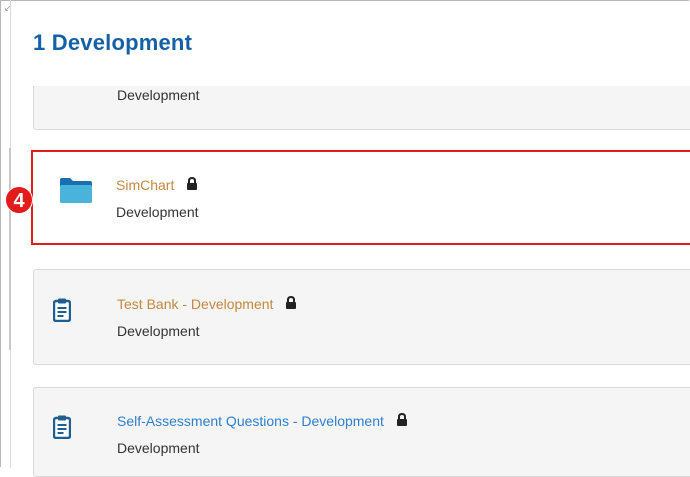 This screenshot has width=690, height=477. Describe the element at coordinates (113, 42) in the screenshot. I see `section-title: 1 Development` at that location.